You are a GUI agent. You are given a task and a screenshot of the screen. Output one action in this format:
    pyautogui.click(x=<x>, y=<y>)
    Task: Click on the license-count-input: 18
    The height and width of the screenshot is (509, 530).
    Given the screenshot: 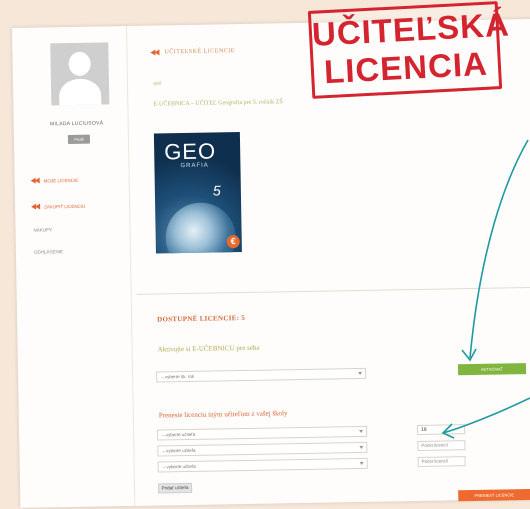 What is the action you would take?
    pyautogui.click(x=441, y=429)
    